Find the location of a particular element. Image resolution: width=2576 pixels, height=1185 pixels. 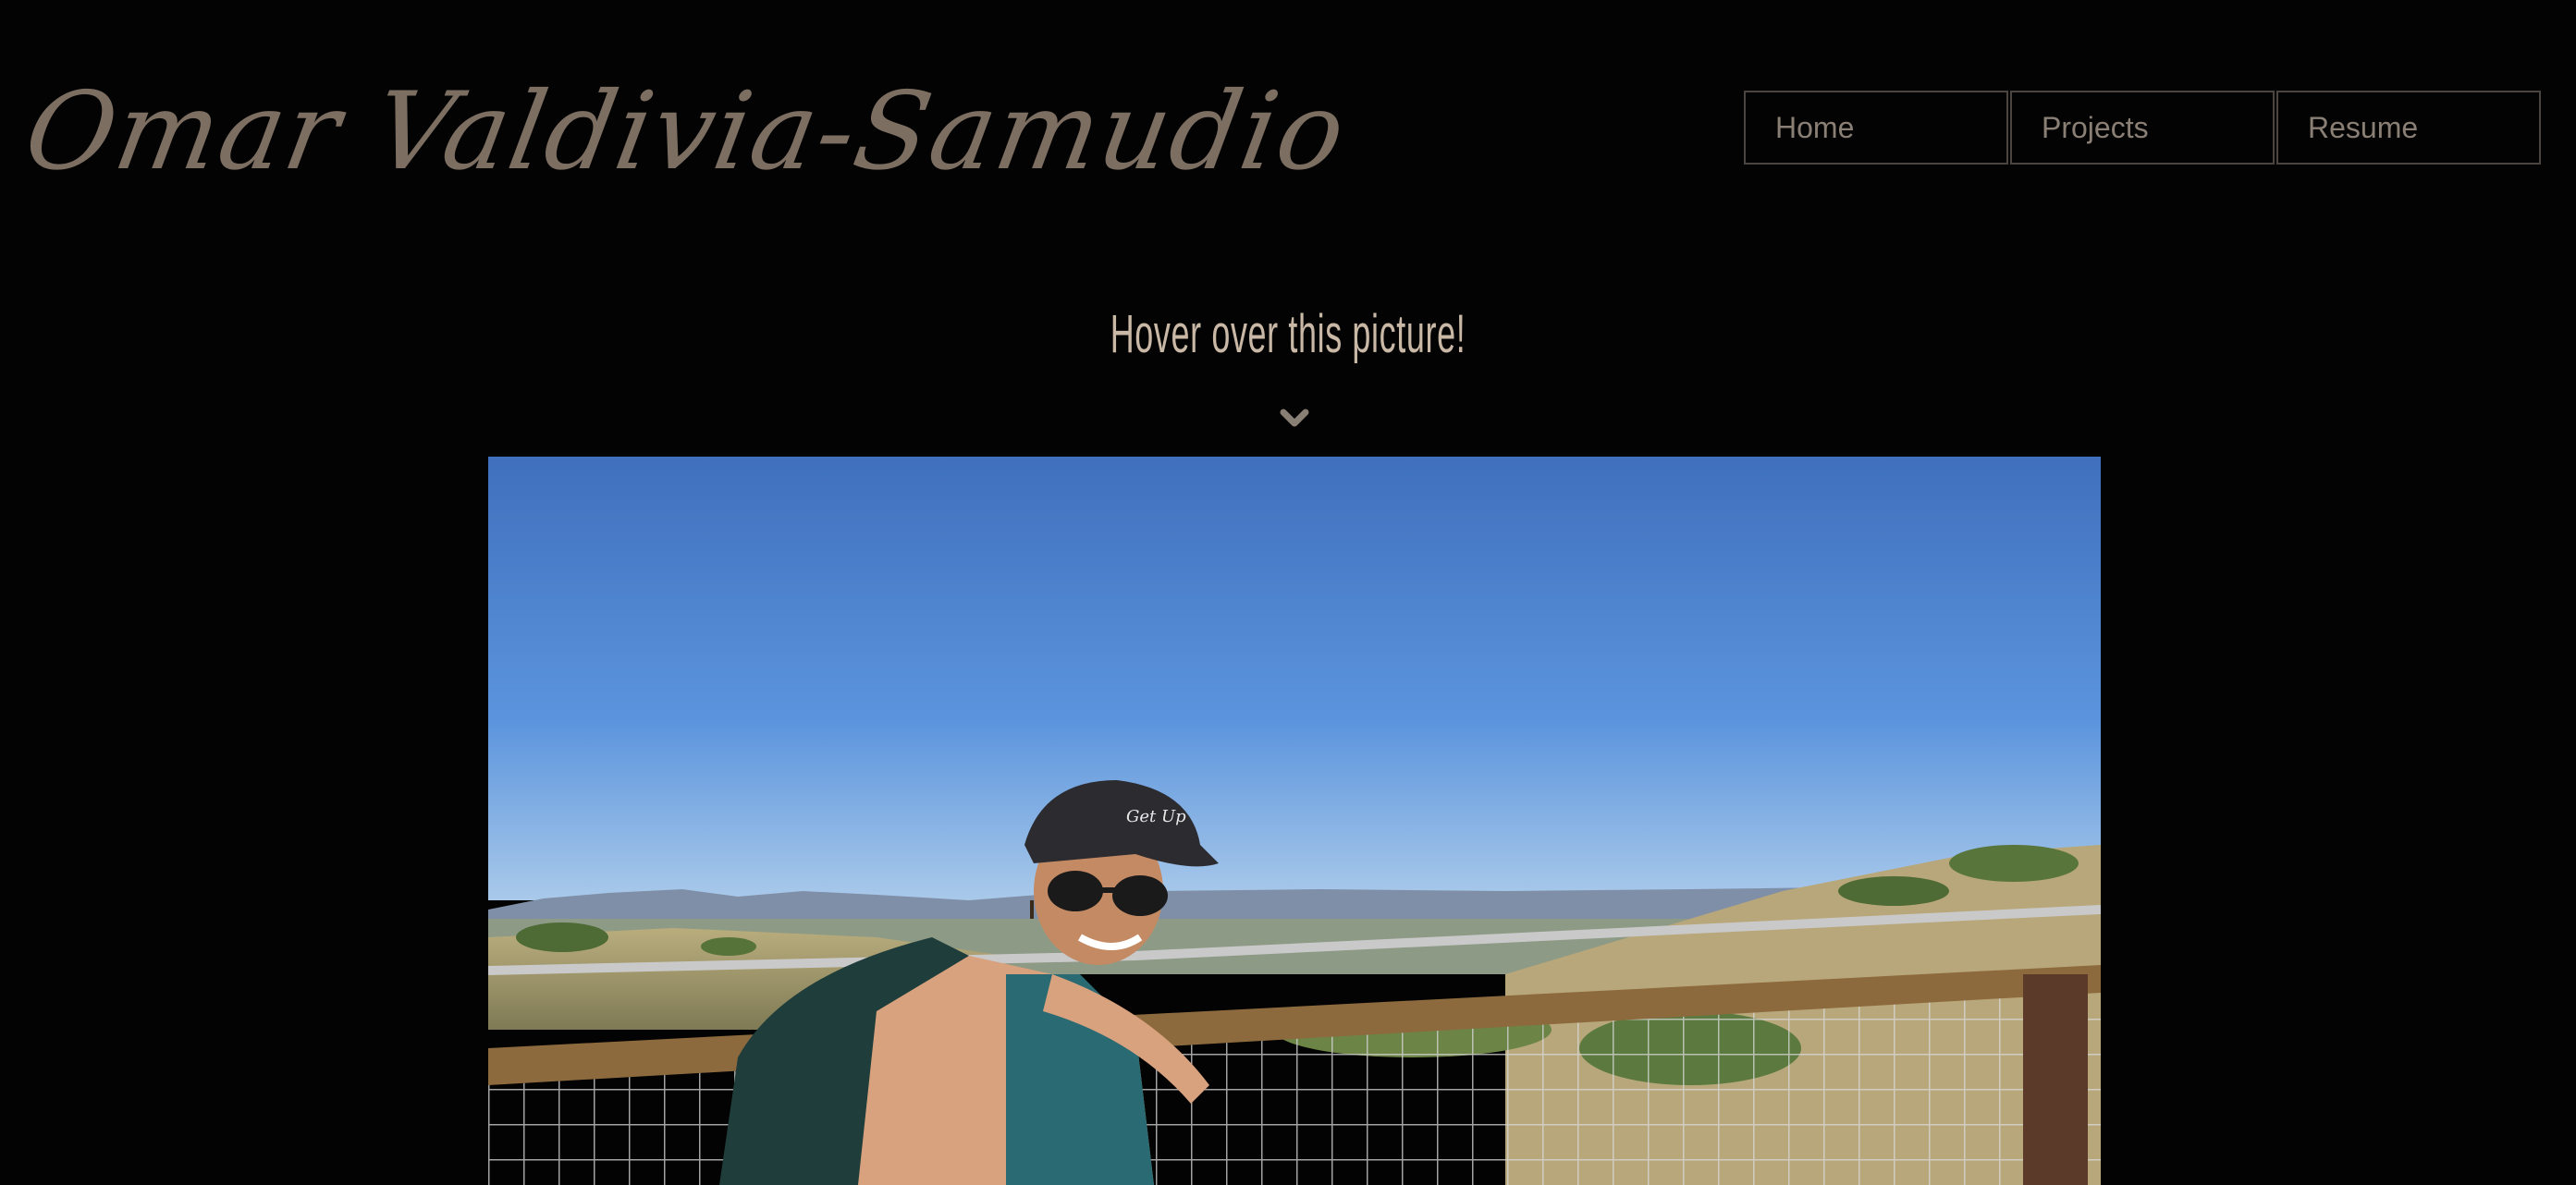

chevron-down-icon is located at coordinates (1294, 418).